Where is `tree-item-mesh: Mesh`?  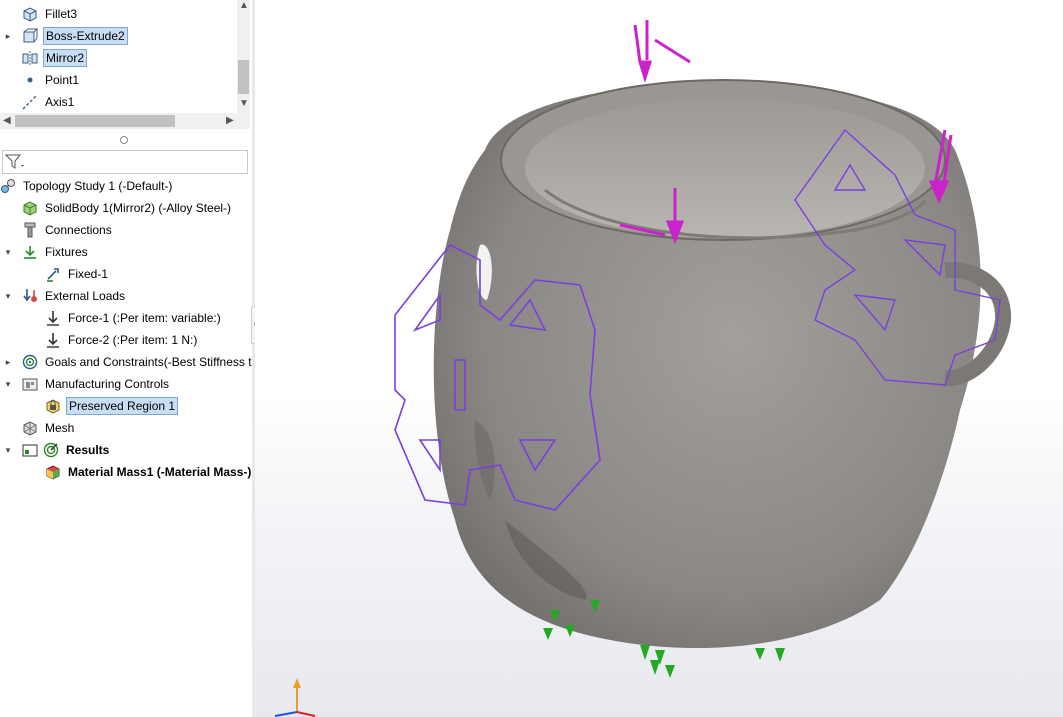 tree-item-mesh: Mesh is located at coordinates (49, 428).